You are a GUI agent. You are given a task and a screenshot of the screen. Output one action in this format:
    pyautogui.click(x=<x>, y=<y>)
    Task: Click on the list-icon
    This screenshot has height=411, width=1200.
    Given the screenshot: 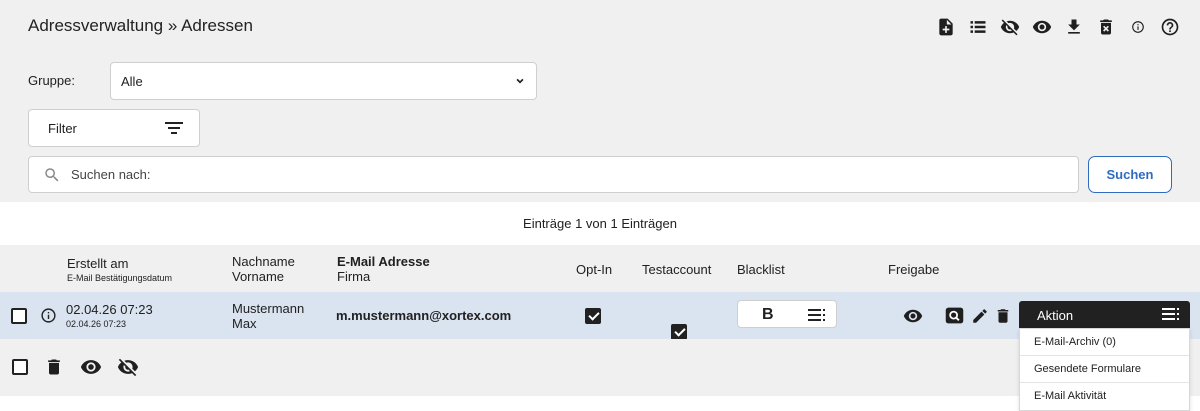 What is the action you would take?
    pyautogui.click(x=978, y=27)
    